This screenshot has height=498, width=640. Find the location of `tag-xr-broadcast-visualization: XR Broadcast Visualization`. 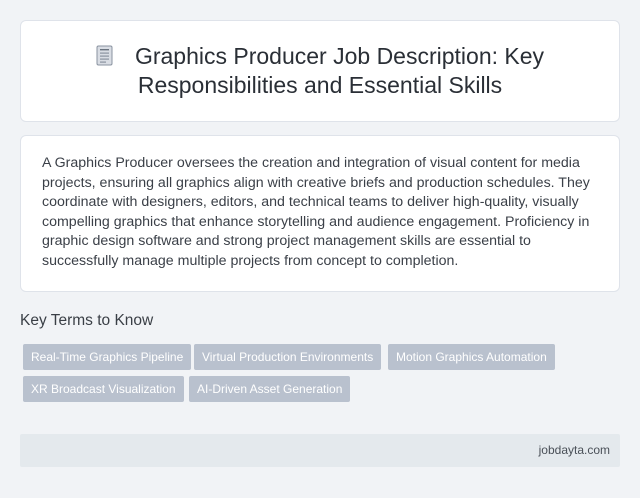

tag-xr-broadcast-visualization: XR Broadcast Visualization is located at coordinates (103, 389).